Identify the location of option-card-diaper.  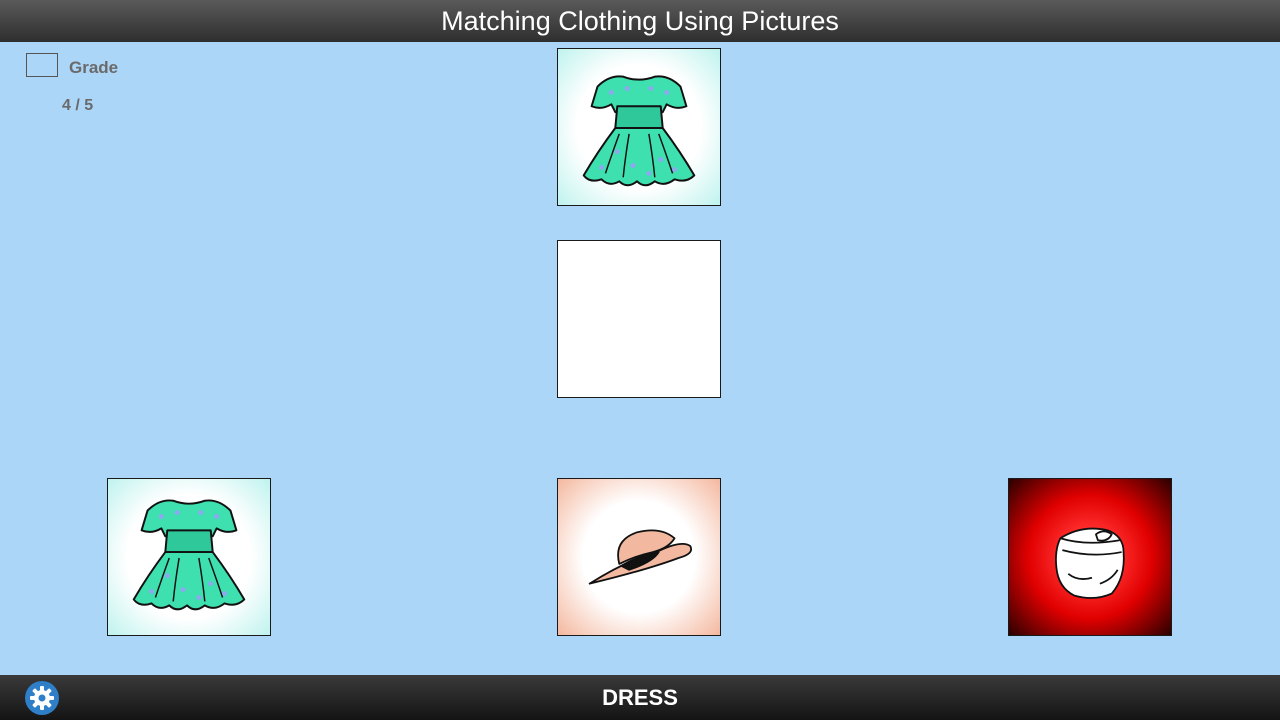
(1090, 557).